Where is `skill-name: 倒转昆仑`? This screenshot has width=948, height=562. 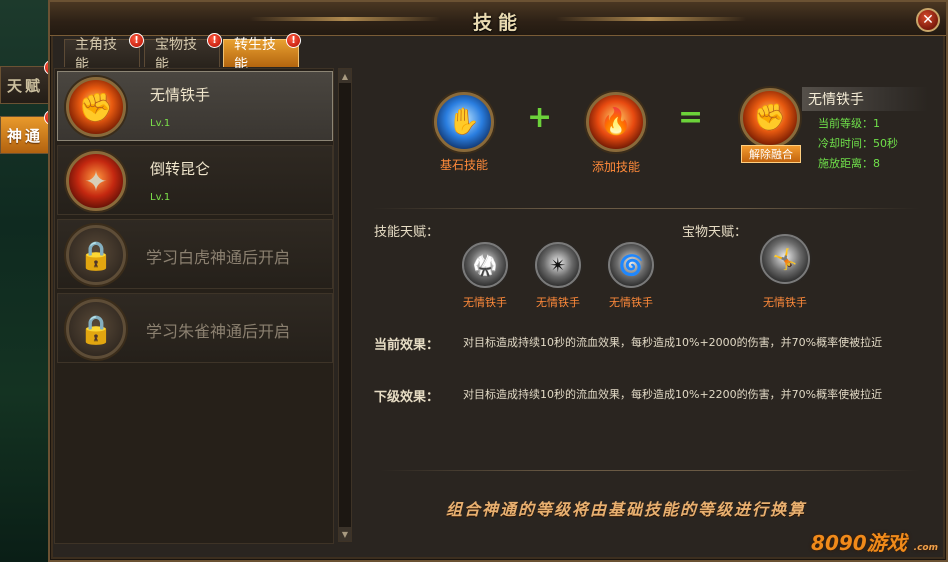
skill-name: 倒转昆仑 is located at coordinates (180, 169).